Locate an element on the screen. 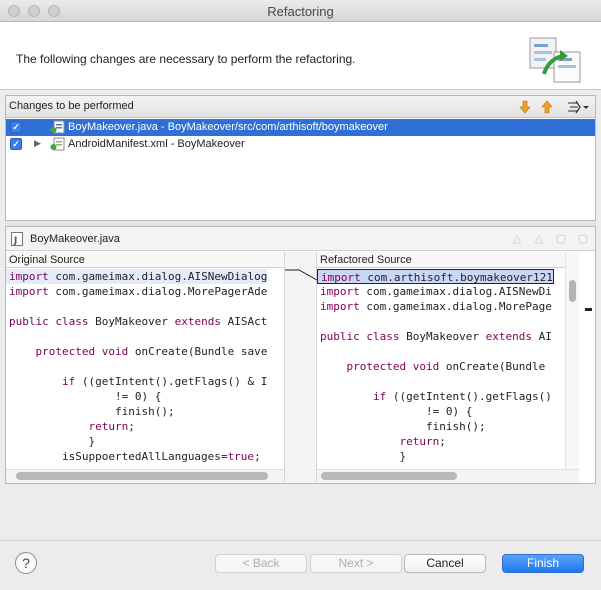  java-file-icon: J is located at coordinates (17, 239).